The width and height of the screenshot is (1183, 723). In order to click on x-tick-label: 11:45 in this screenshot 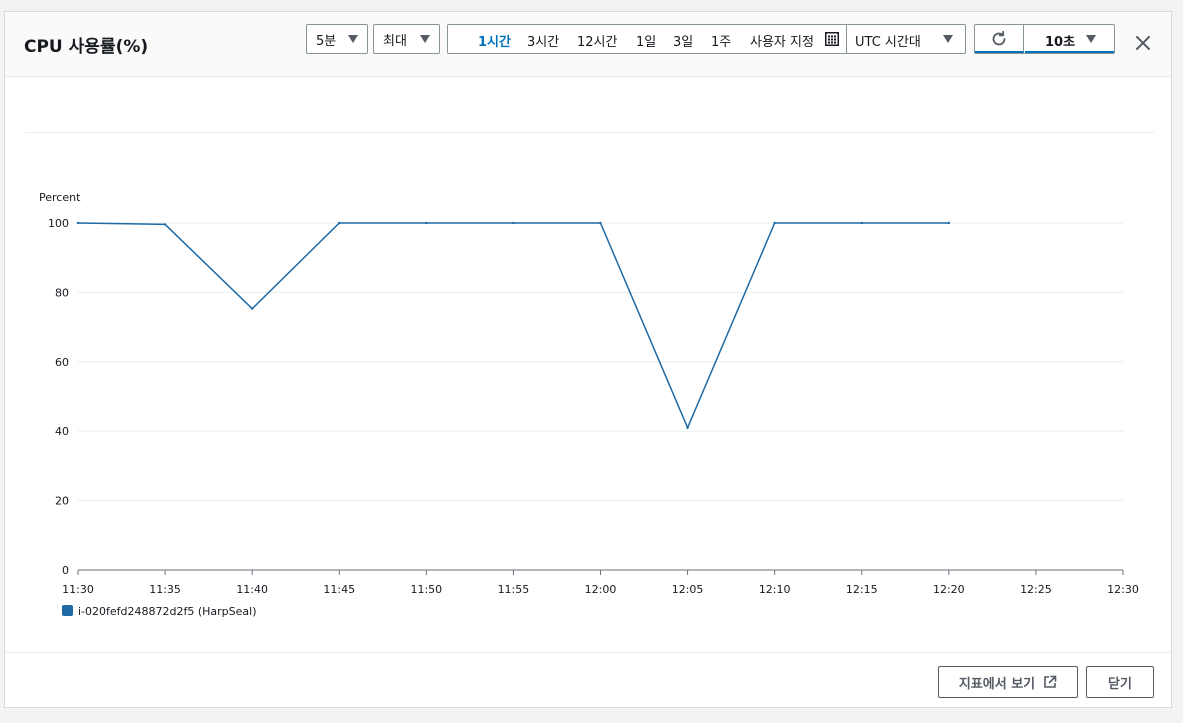, I will do `click(339, 589)`.